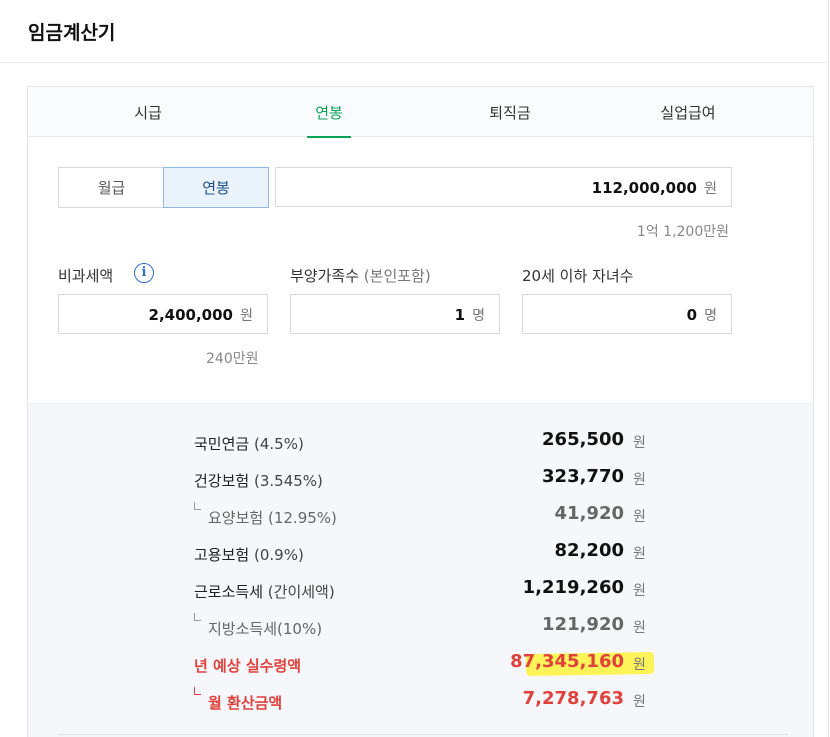 This screenshot has height=737, width=830. I want to click on result-unit-net-monthly: 원, so click(639, 702).